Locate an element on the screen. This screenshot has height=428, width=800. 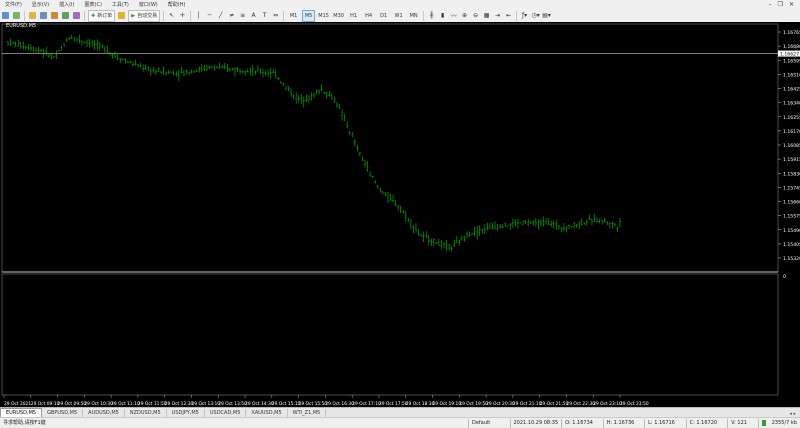
new-order-button: ✚ 新订单 is located at coordinates (102, 15).